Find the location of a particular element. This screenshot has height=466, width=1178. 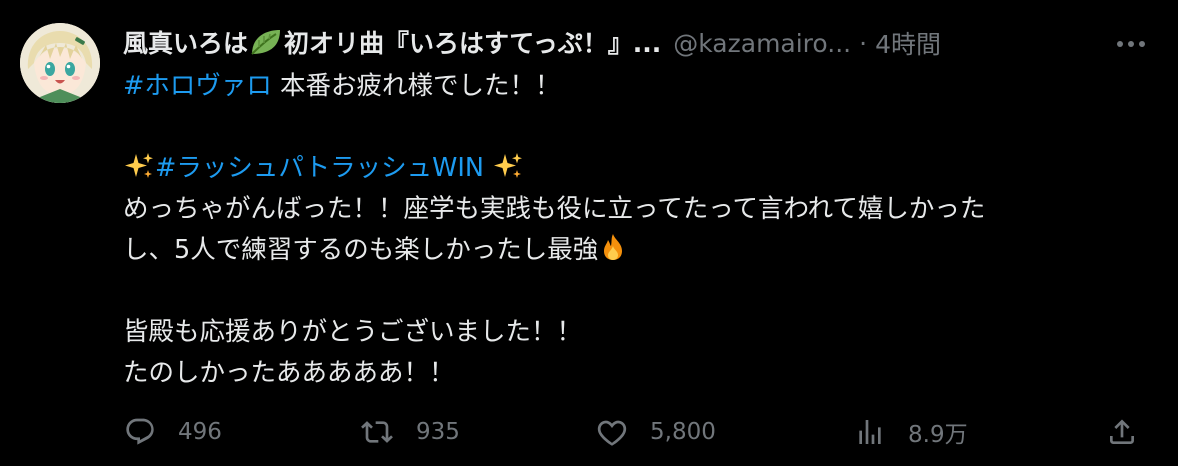

share-icon is located at coordinates (1122, 431).